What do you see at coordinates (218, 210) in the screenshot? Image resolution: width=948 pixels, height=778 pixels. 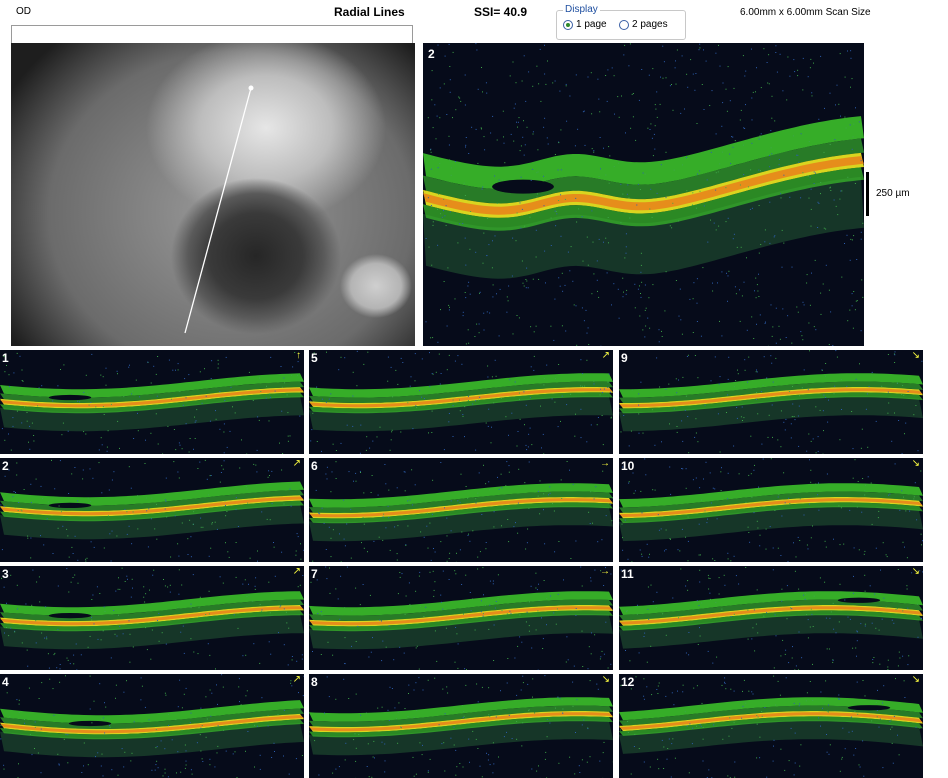 I see `scan-line` at bounding box center [218, 210].